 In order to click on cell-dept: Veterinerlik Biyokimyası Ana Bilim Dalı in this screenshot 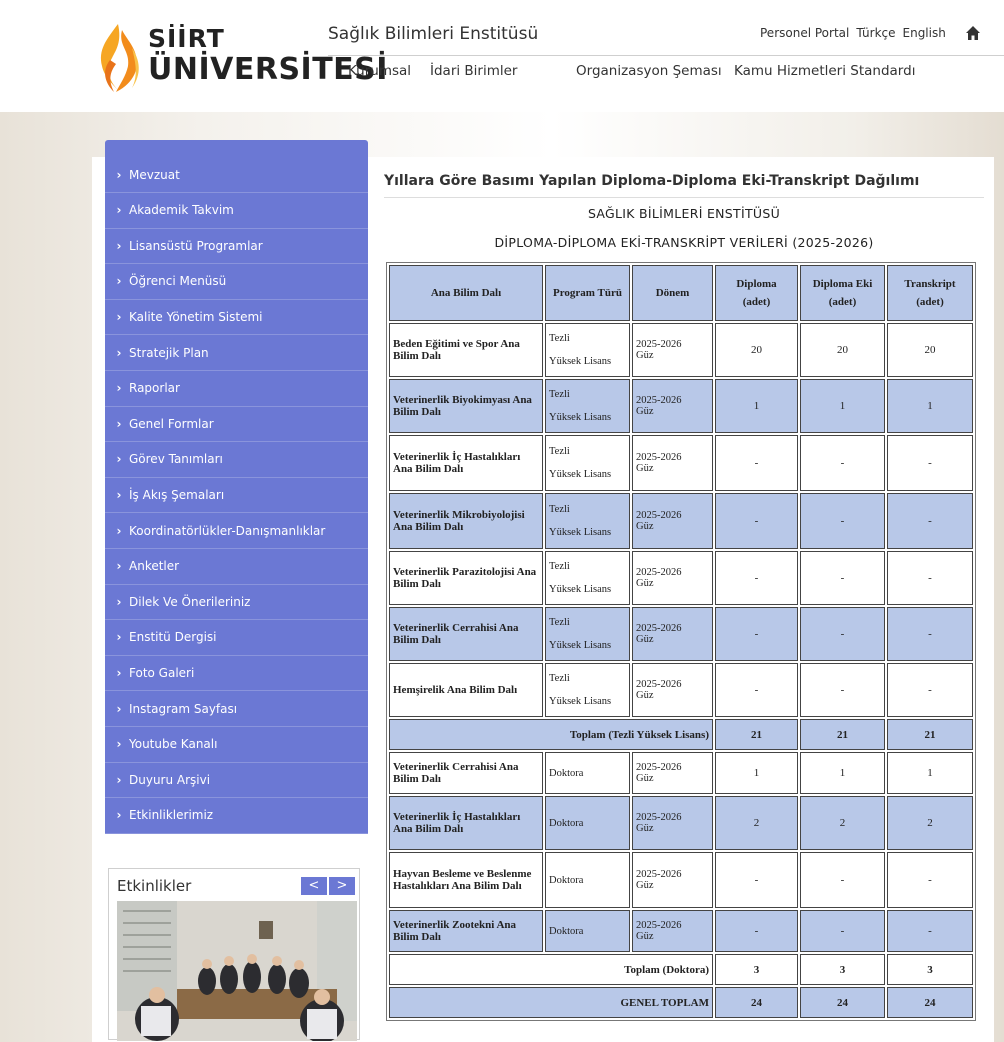, I will do `click(466, 406)`.